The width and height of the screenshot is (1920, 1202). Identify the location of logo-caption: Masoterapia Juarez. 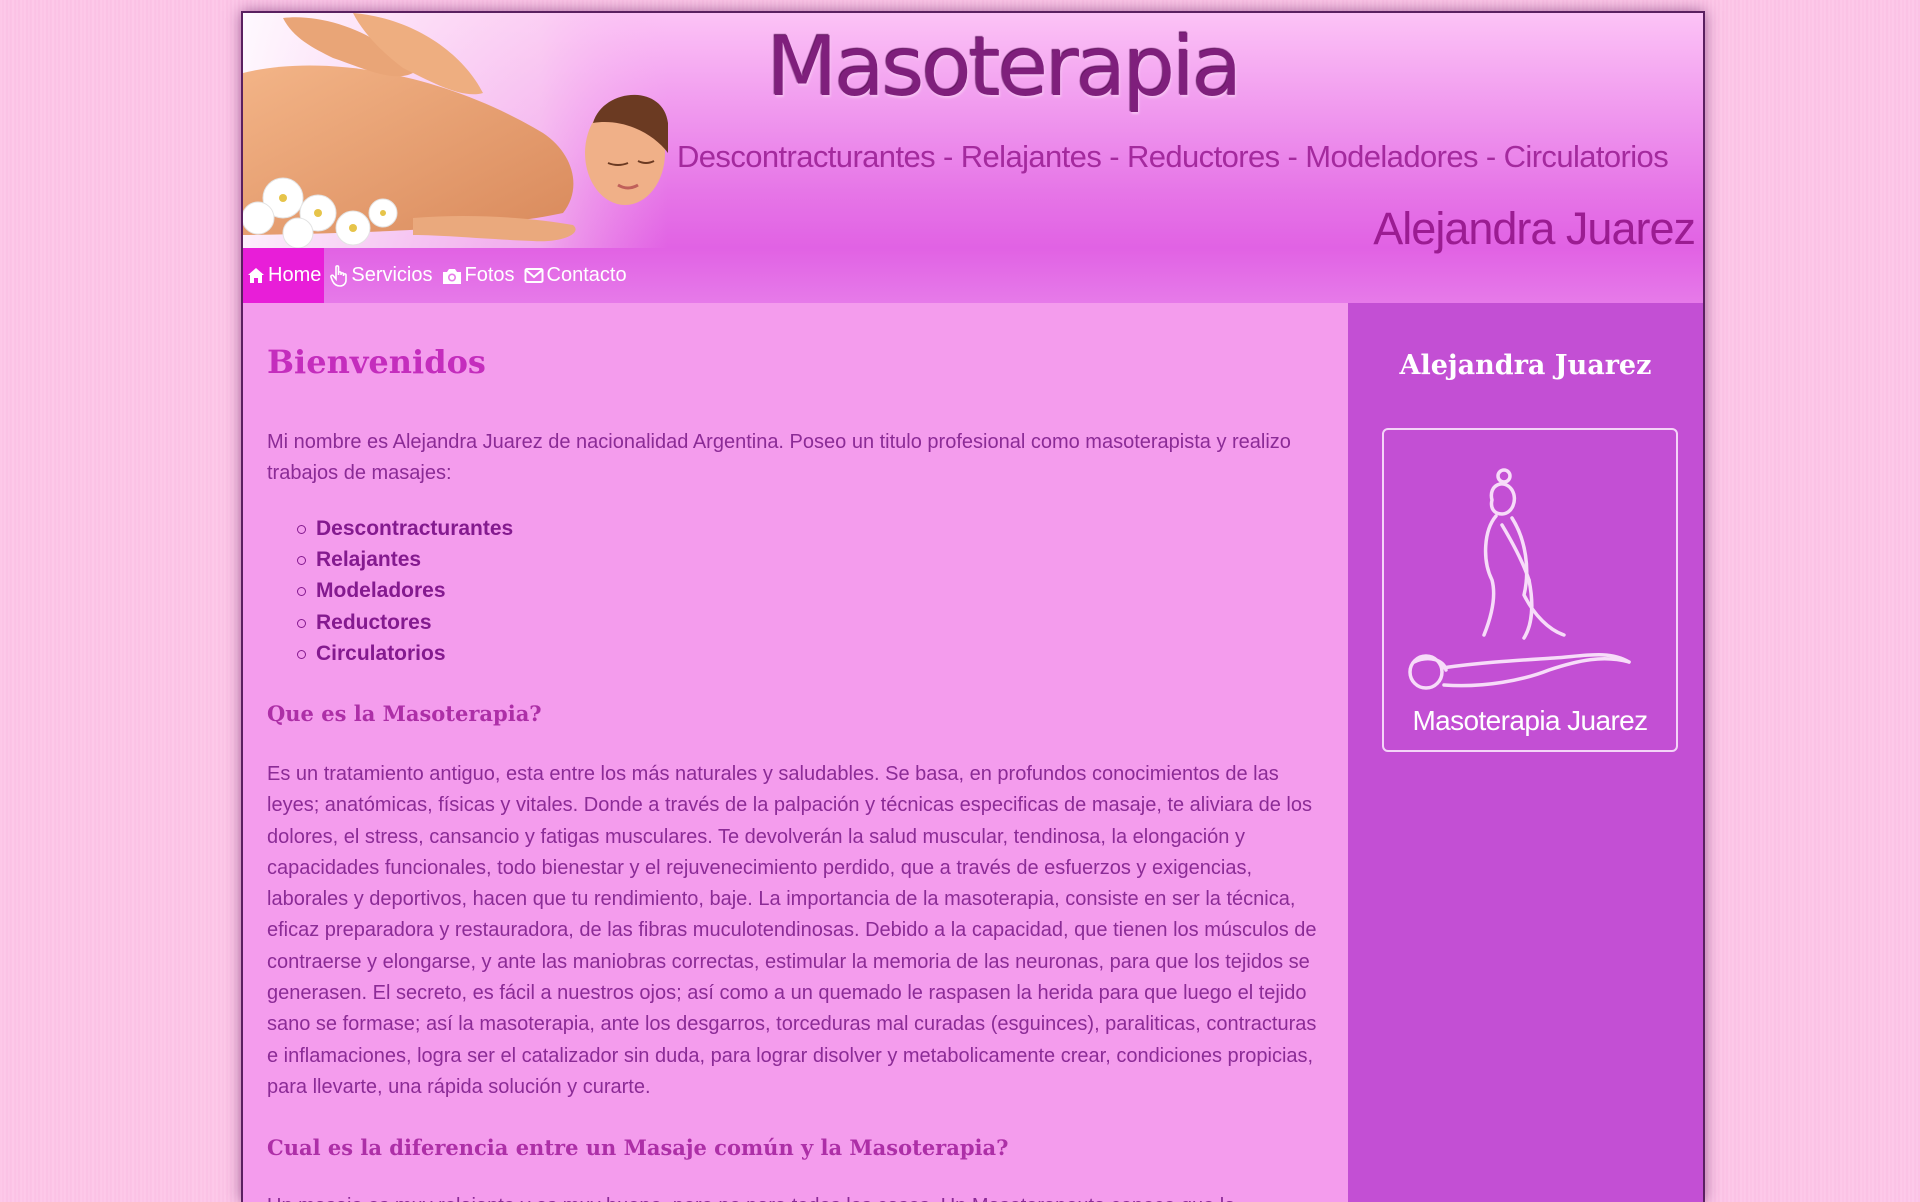
(1530, 720).